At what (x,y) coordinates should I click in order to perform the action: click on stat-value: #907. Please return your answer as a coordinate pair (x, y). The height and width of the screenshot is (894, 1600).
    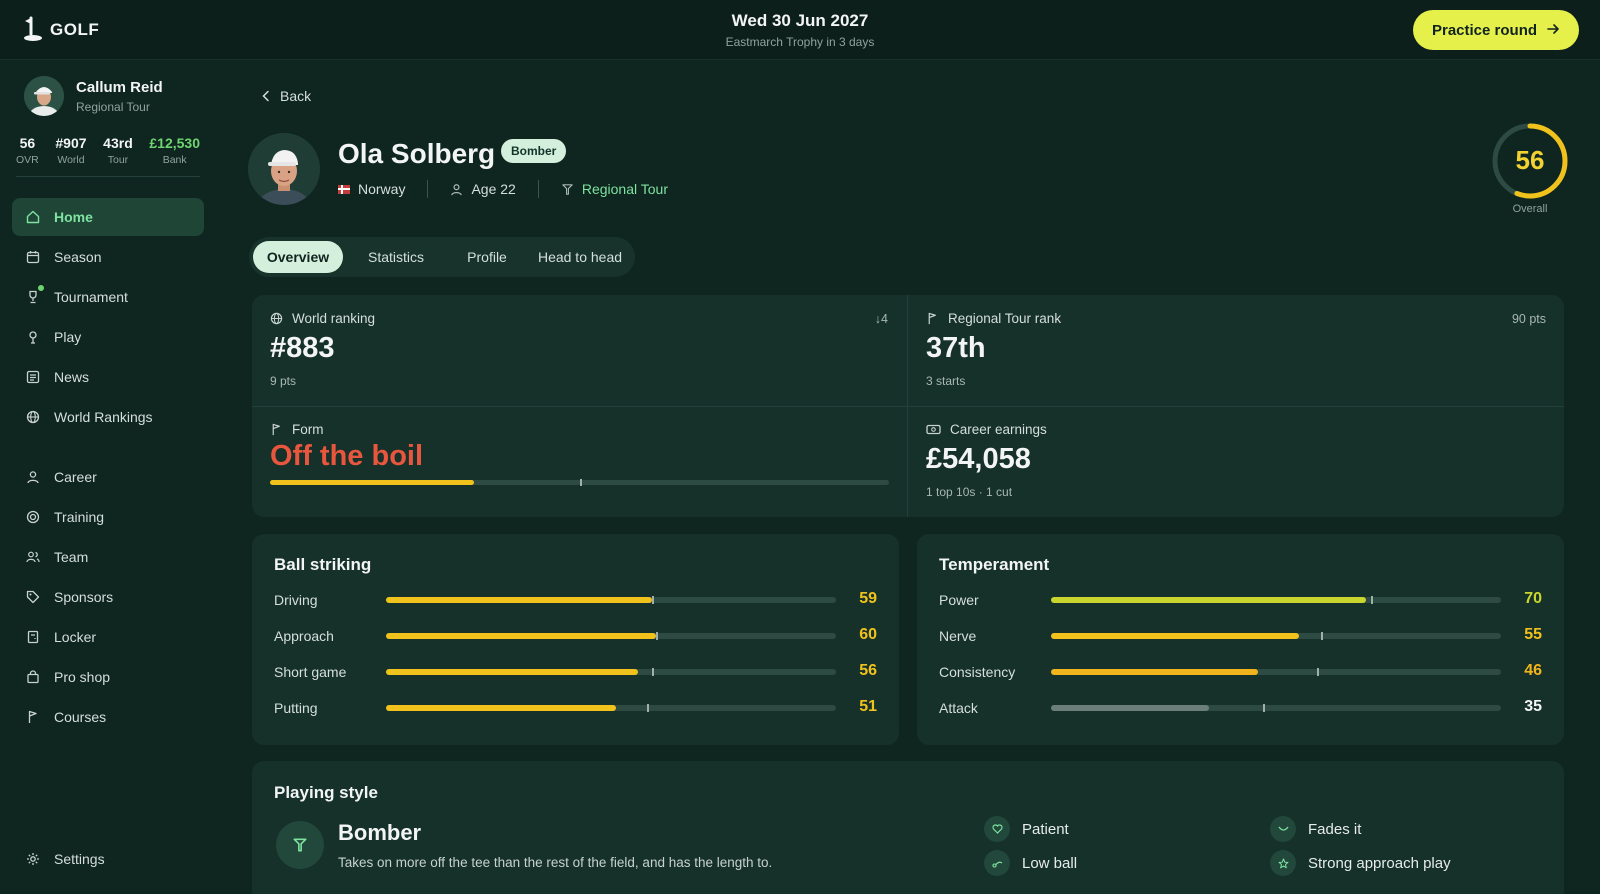
    Looking at the image, I should click on (71, 143).